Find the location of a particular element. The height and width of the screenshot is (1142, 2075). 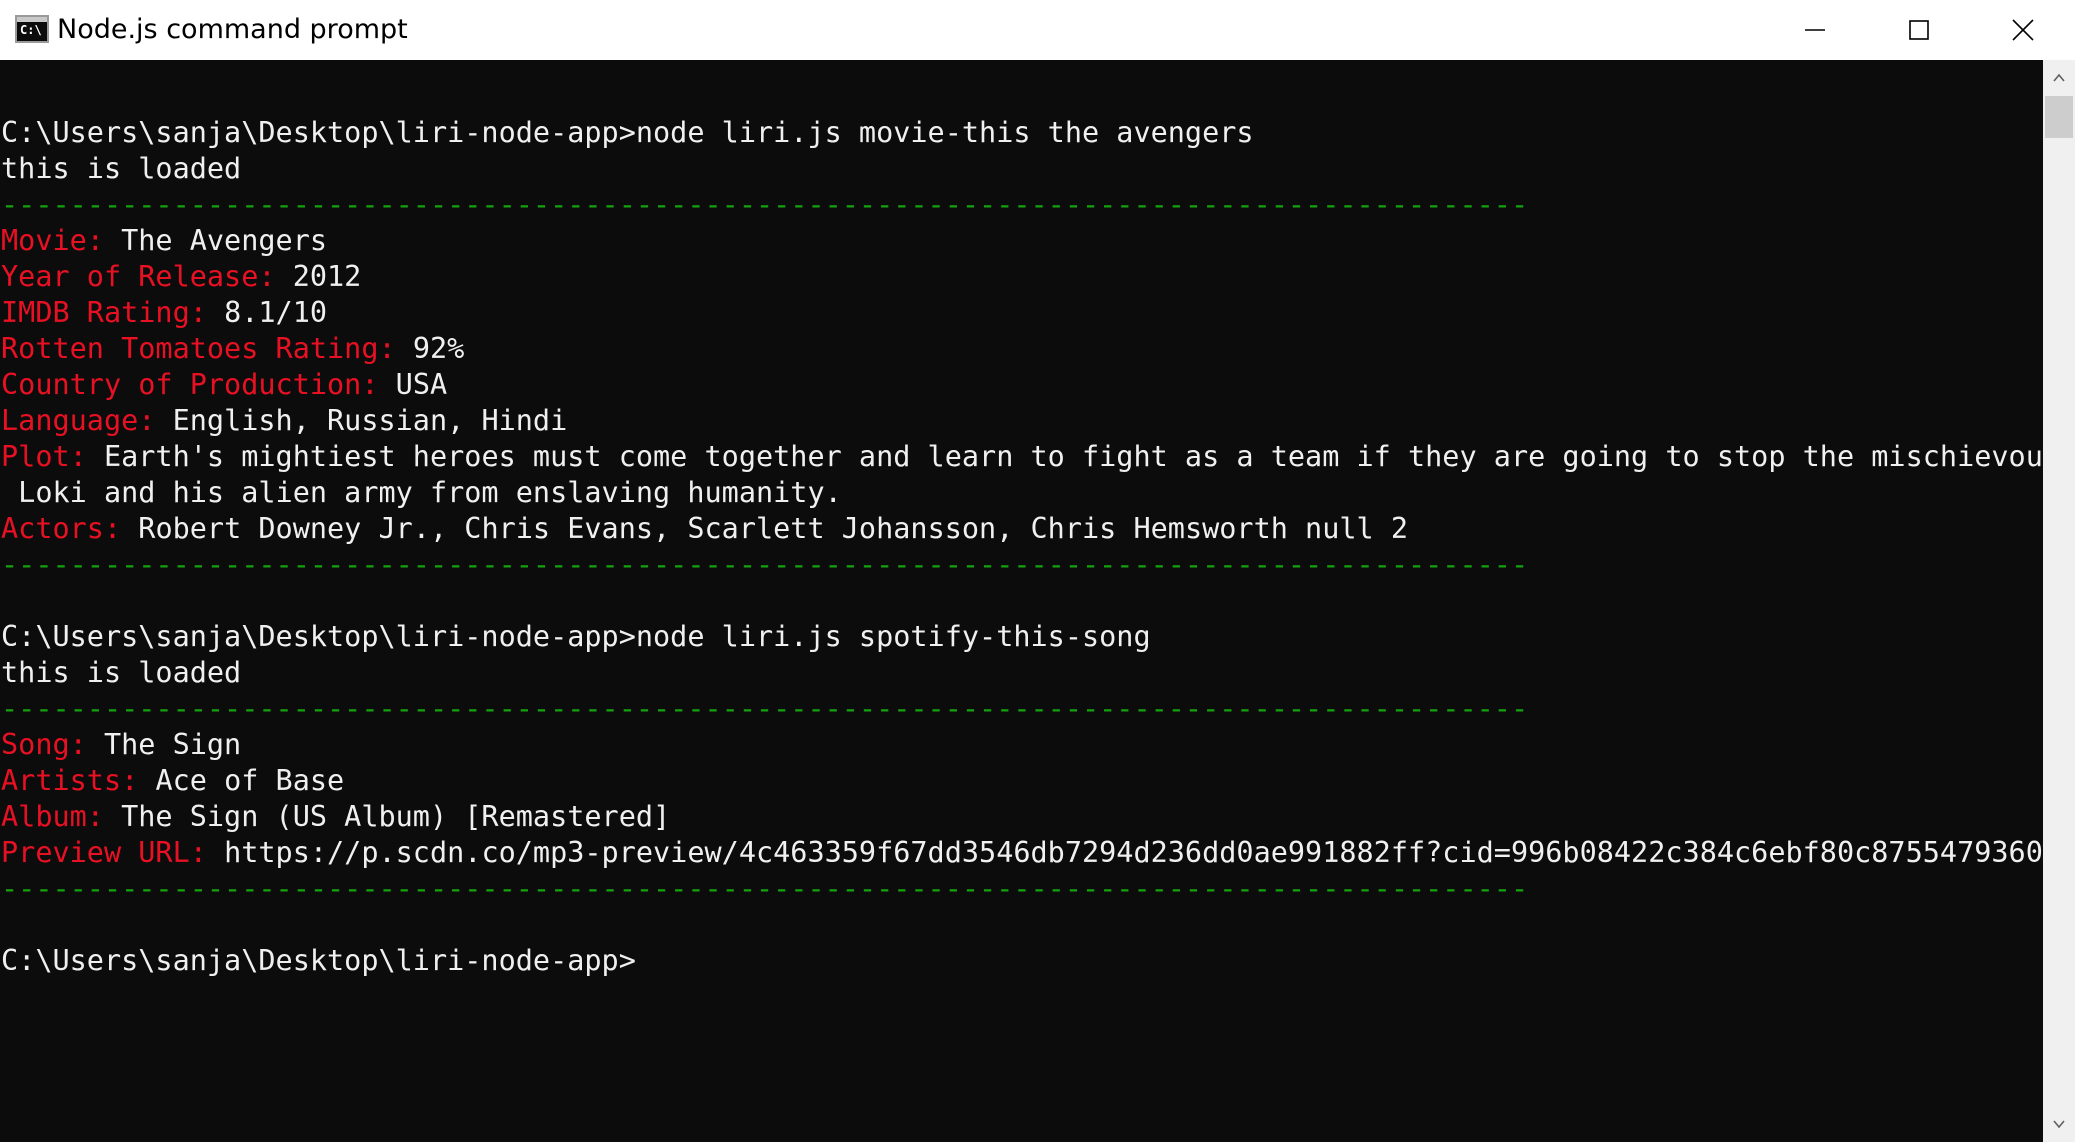

scrollbar-thumb is located at coordinates (2059, 117).